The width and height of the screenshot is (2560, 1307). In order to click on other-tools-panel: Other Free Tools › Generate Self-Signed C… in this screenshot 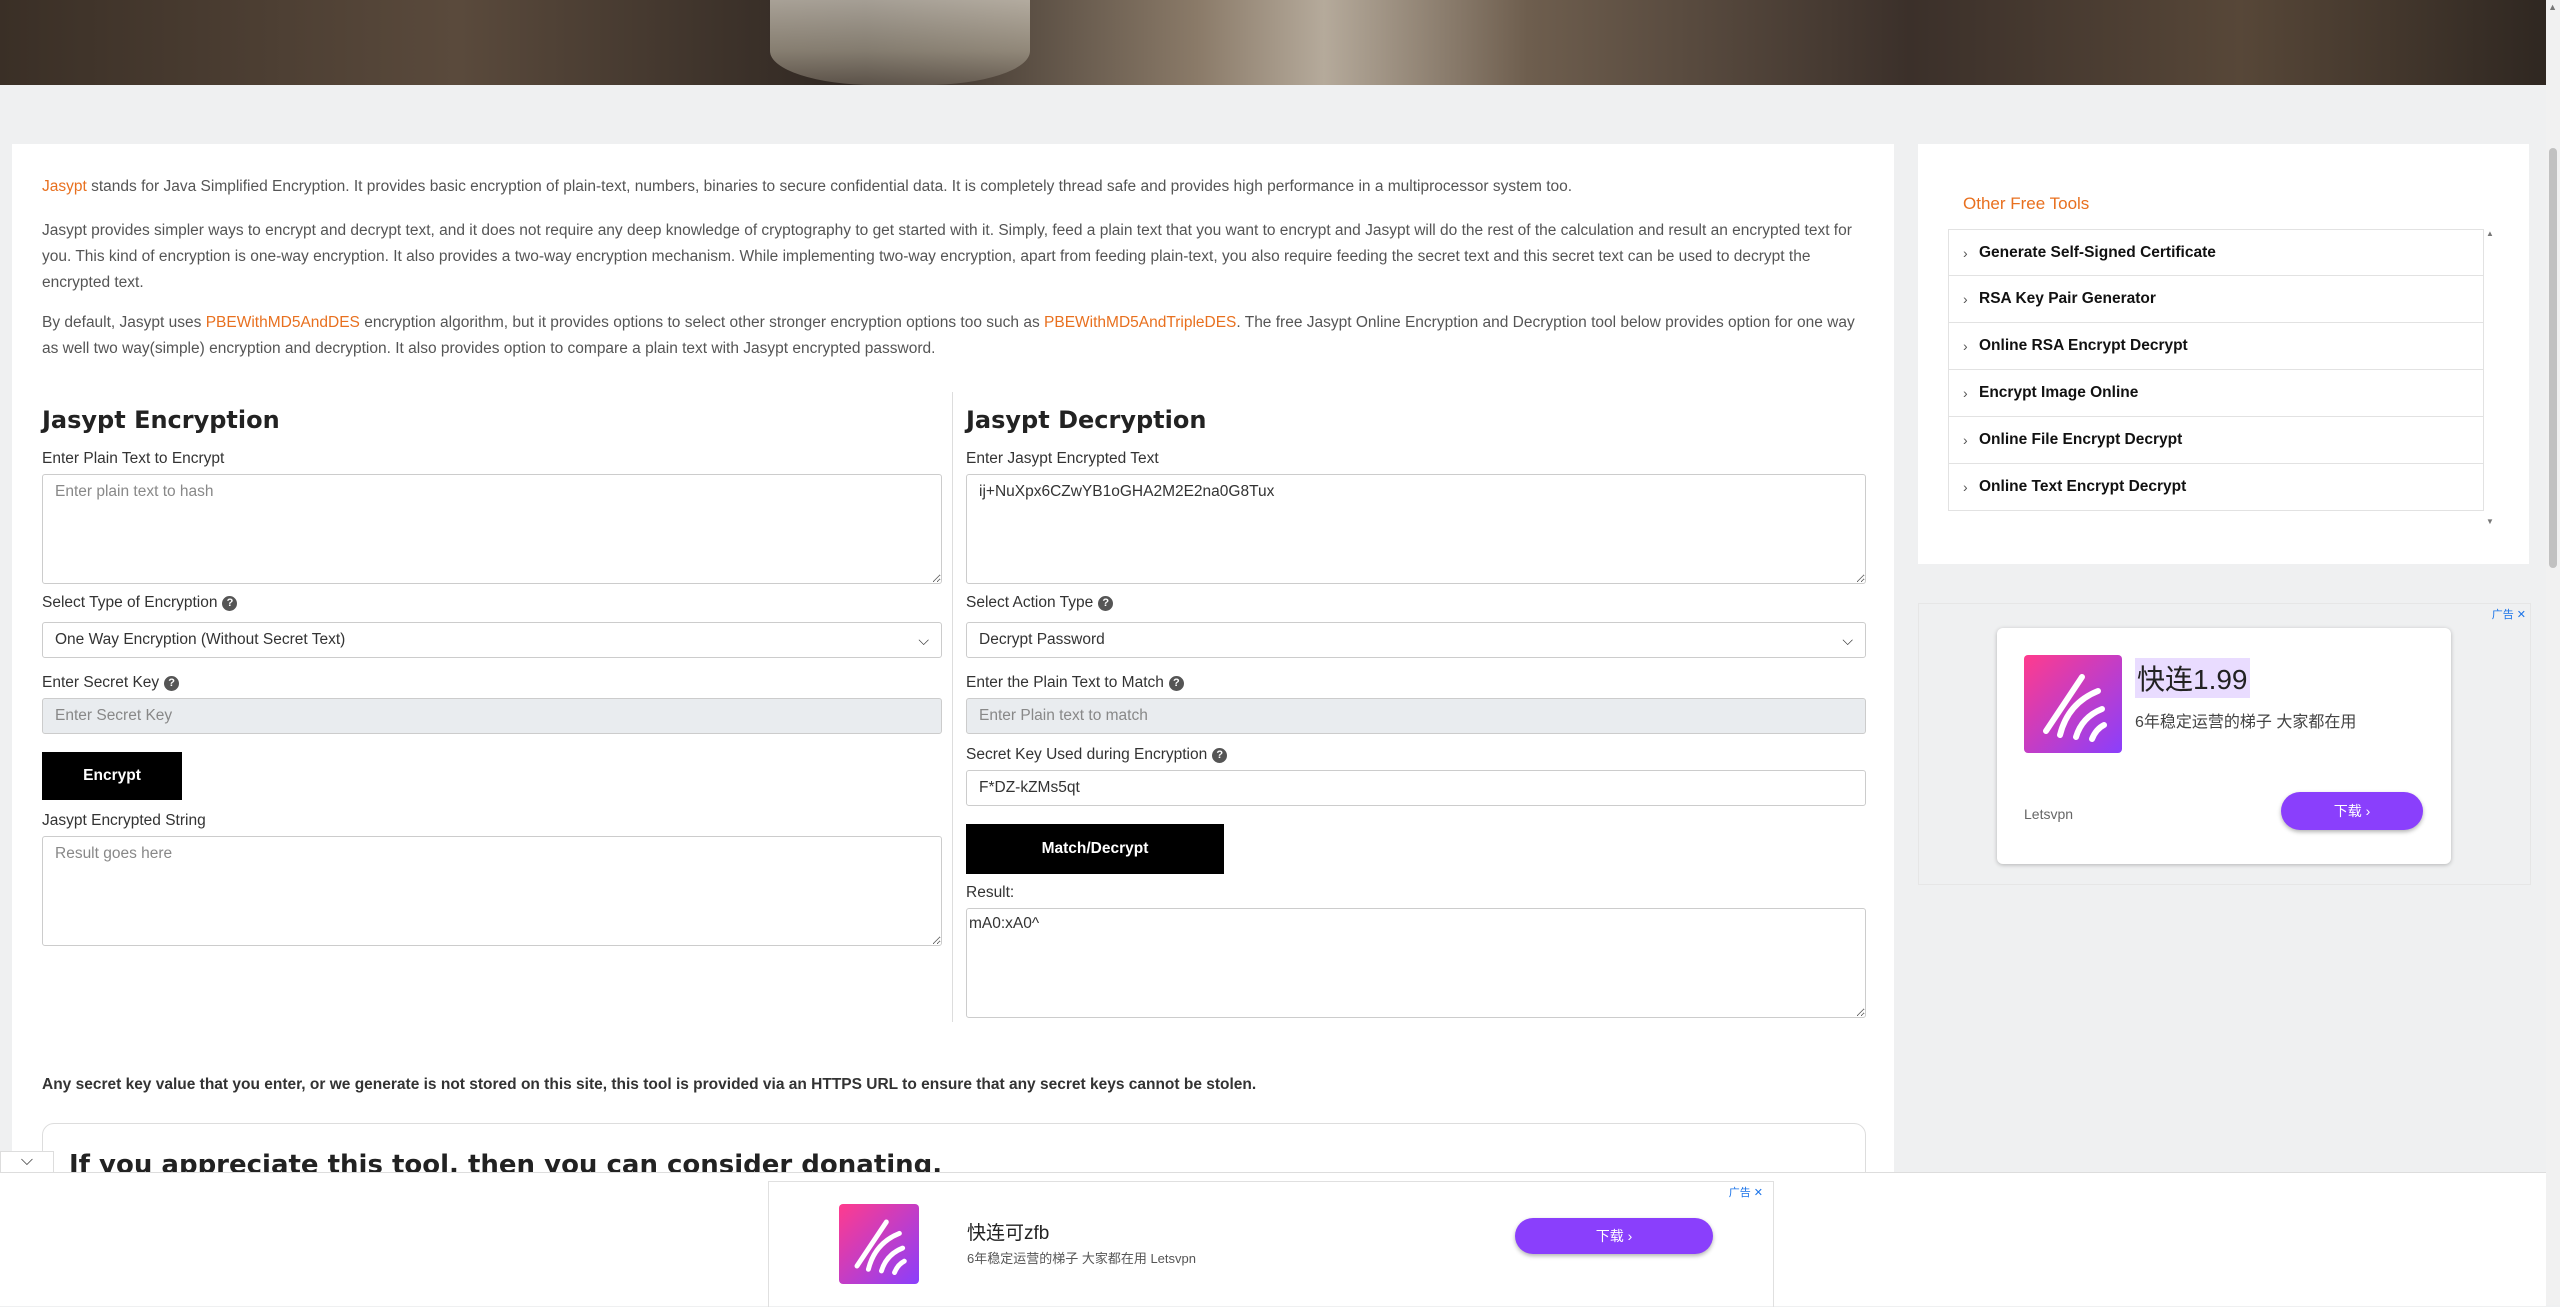, I will do `click(2223, 354)`.